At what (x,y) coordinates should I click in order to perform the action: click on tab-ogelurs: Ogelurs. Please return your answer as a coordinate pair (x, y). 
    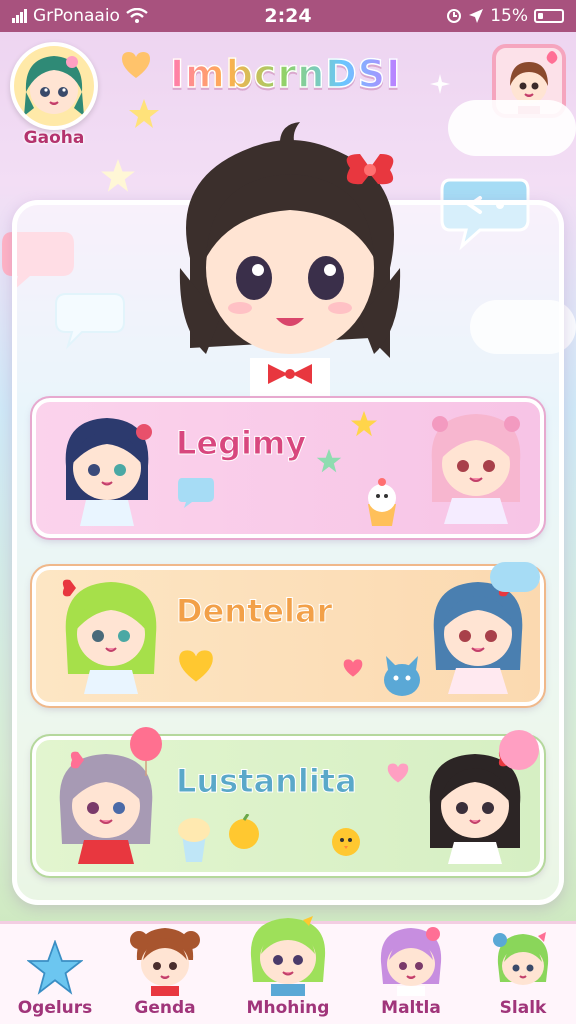
    Looking at the image, I should click on (55, 979).